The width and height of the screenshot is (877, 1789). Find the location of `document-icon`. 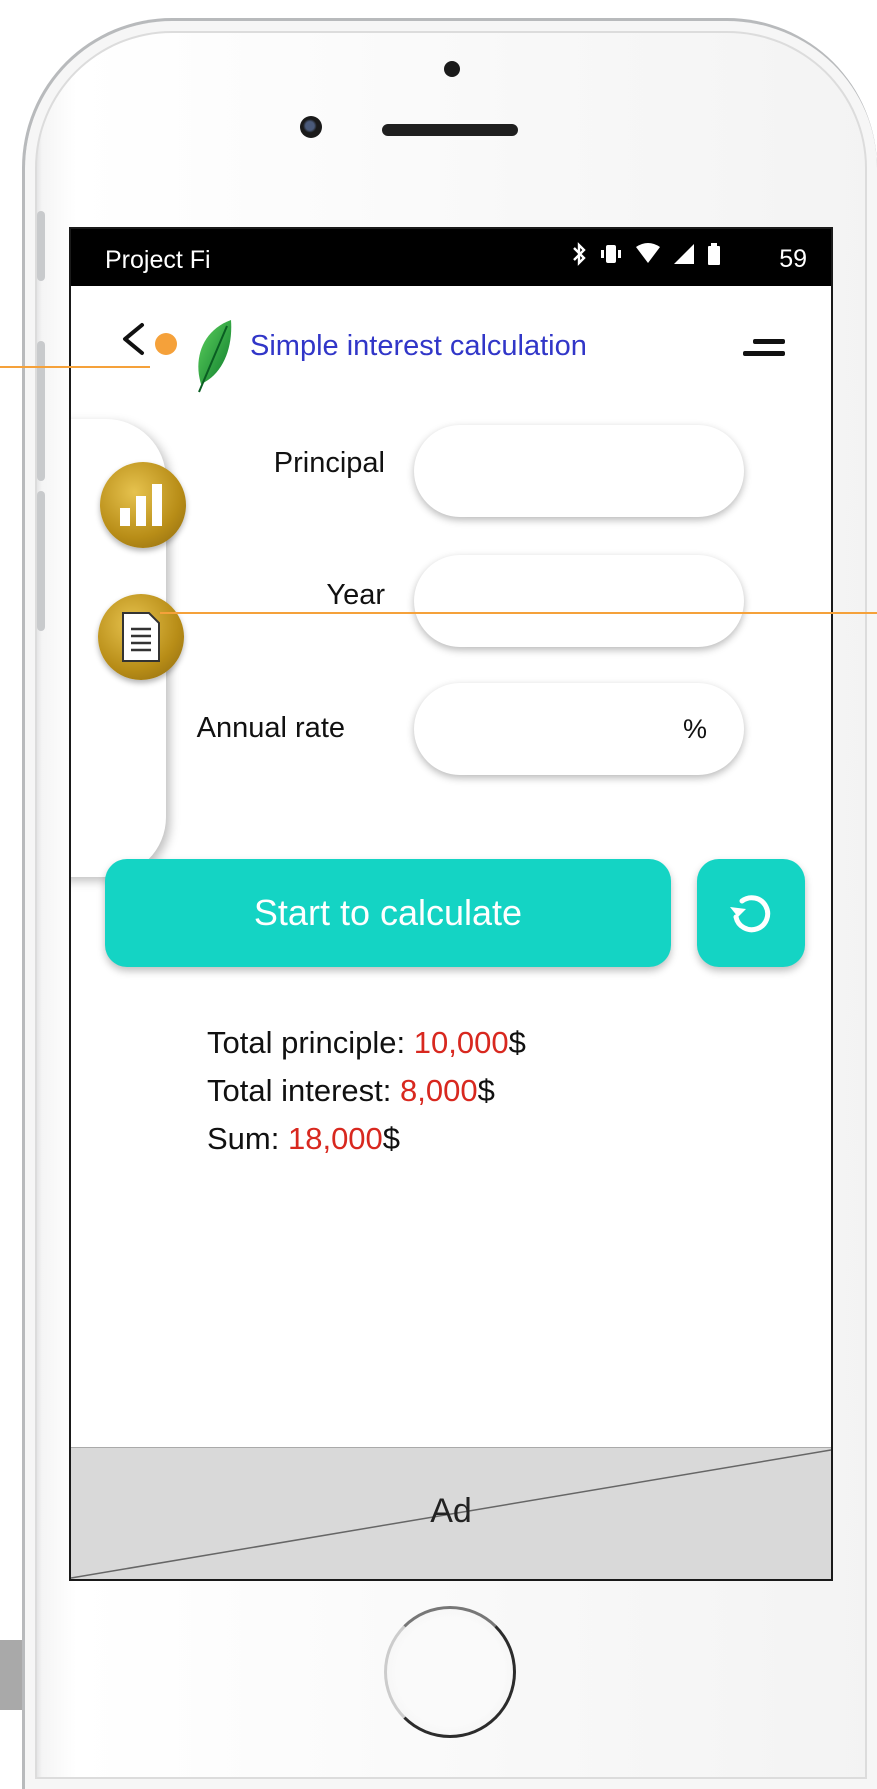

document-icon is located at coordinates (141, 637).